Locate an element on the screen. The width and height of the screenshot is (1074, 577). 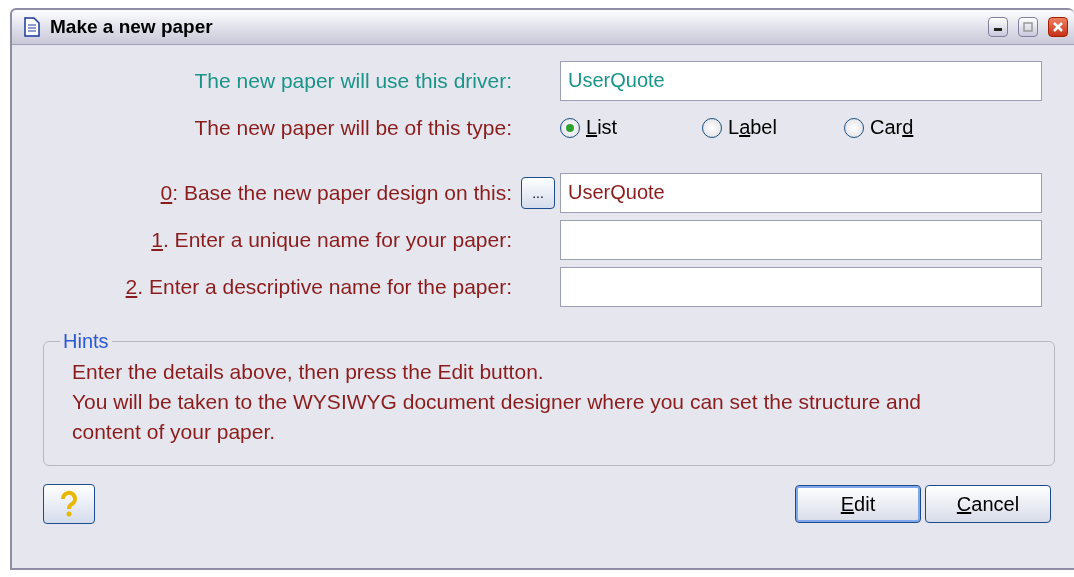
hint-text: Enter the details above, then press the Edit button. is located at coordinates (308, 372).